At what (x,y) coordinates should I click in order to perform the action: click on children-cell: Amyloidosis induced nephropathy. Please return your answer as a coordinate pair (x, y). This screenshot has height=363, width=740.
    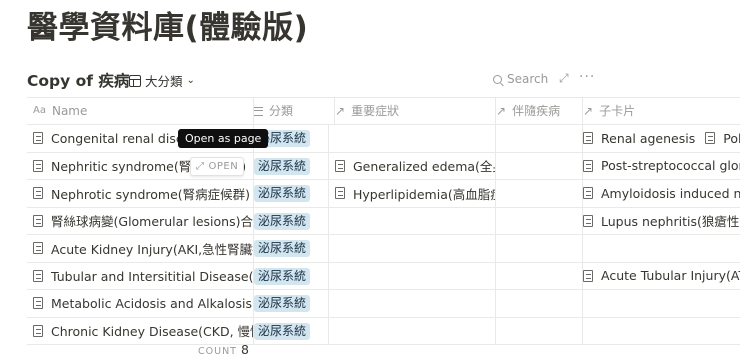
    Looking at the image, I should click on (658, 193).